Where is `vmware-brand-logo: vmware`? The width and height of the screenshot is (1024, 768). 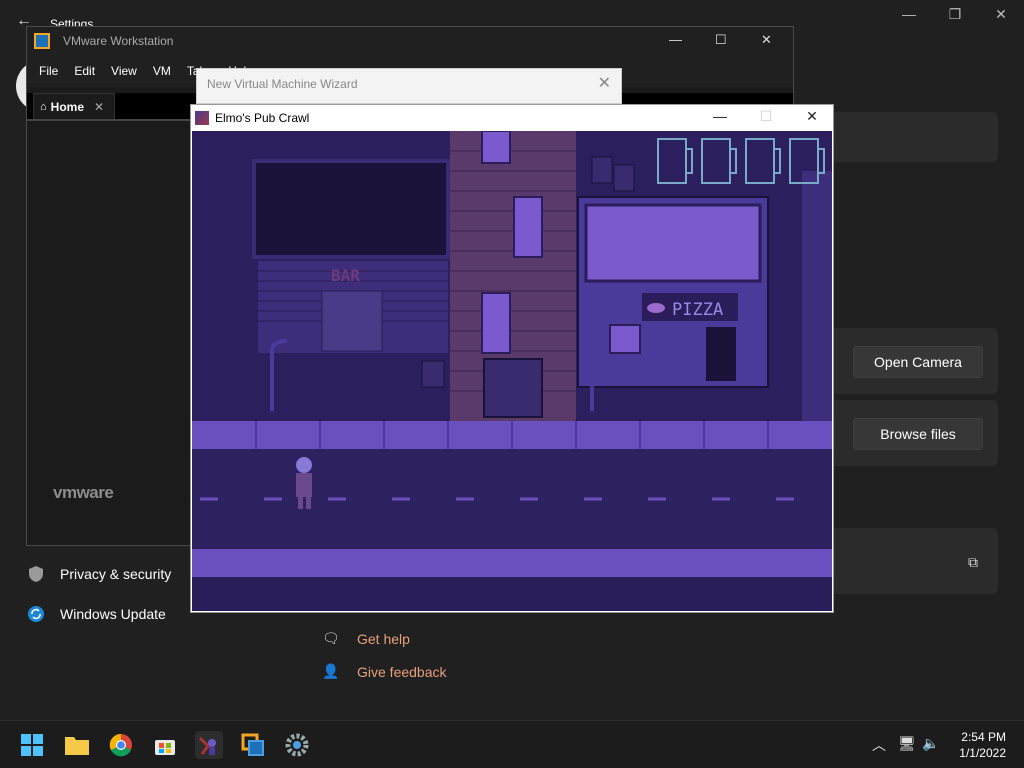
vmware-brand-logo: vmware is located at coordinates (83, 492).